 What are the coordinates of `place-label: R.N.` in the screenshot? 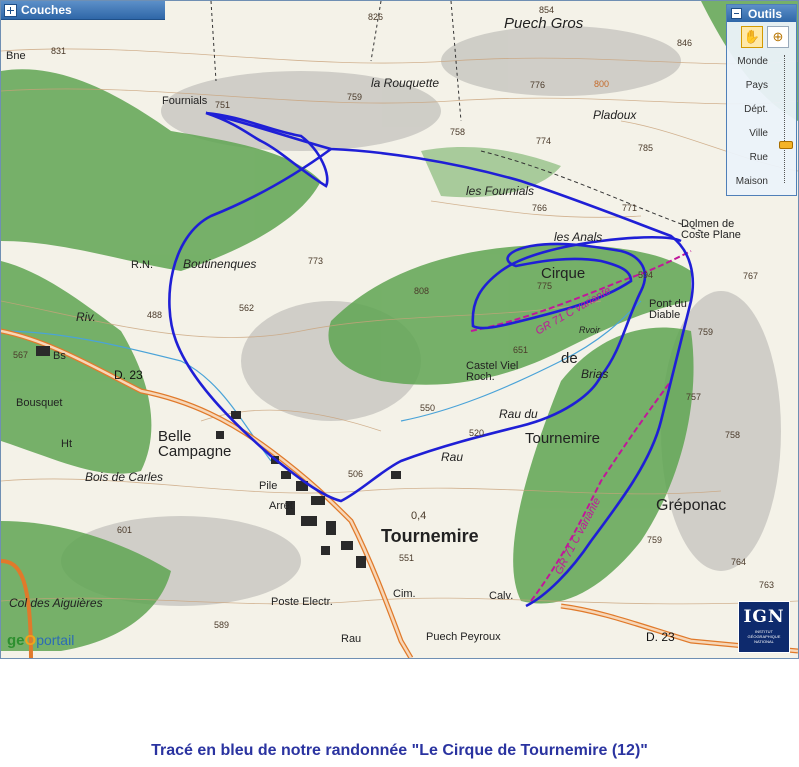 It's located at (142, 265).